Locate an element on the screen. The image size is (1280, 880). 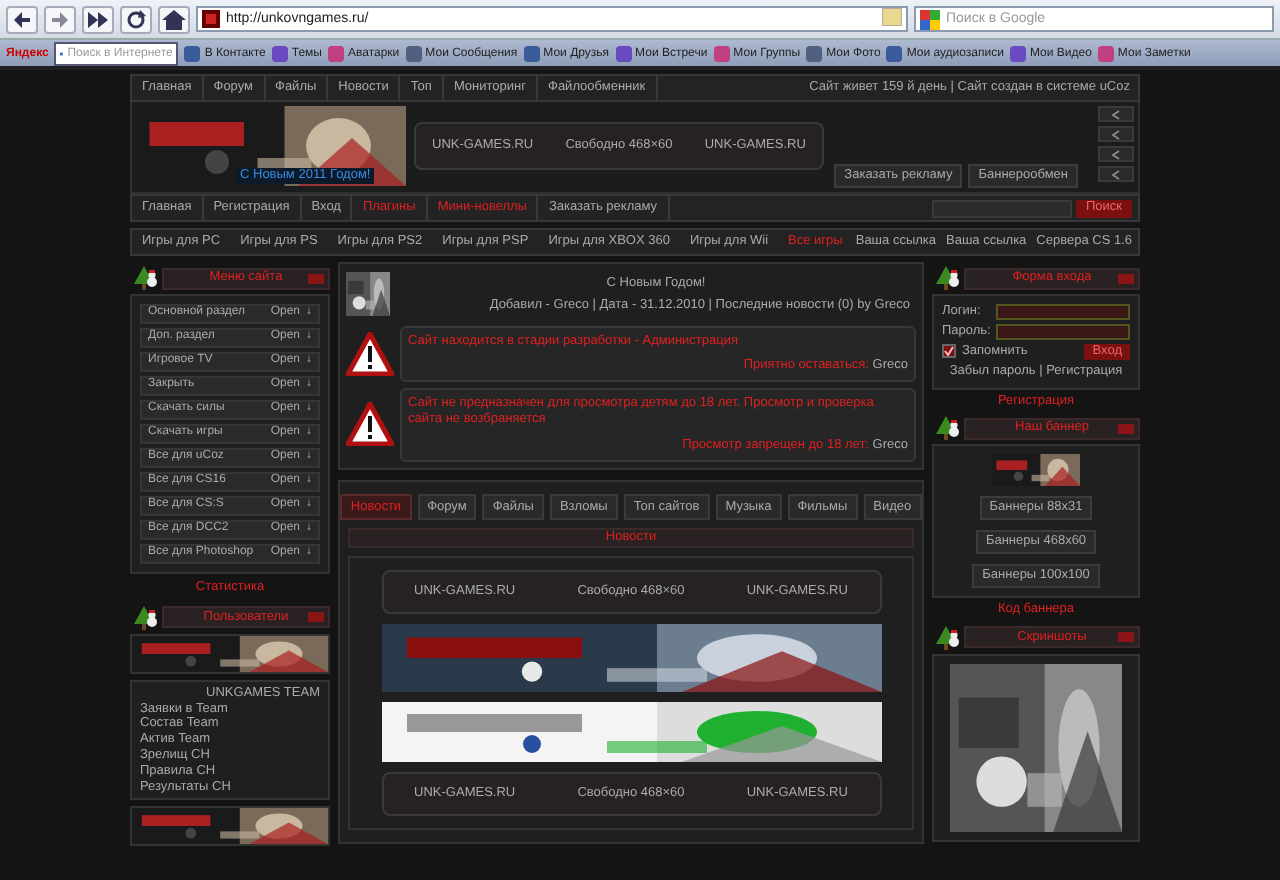
reload-icon is located at coordinates (136, 19).